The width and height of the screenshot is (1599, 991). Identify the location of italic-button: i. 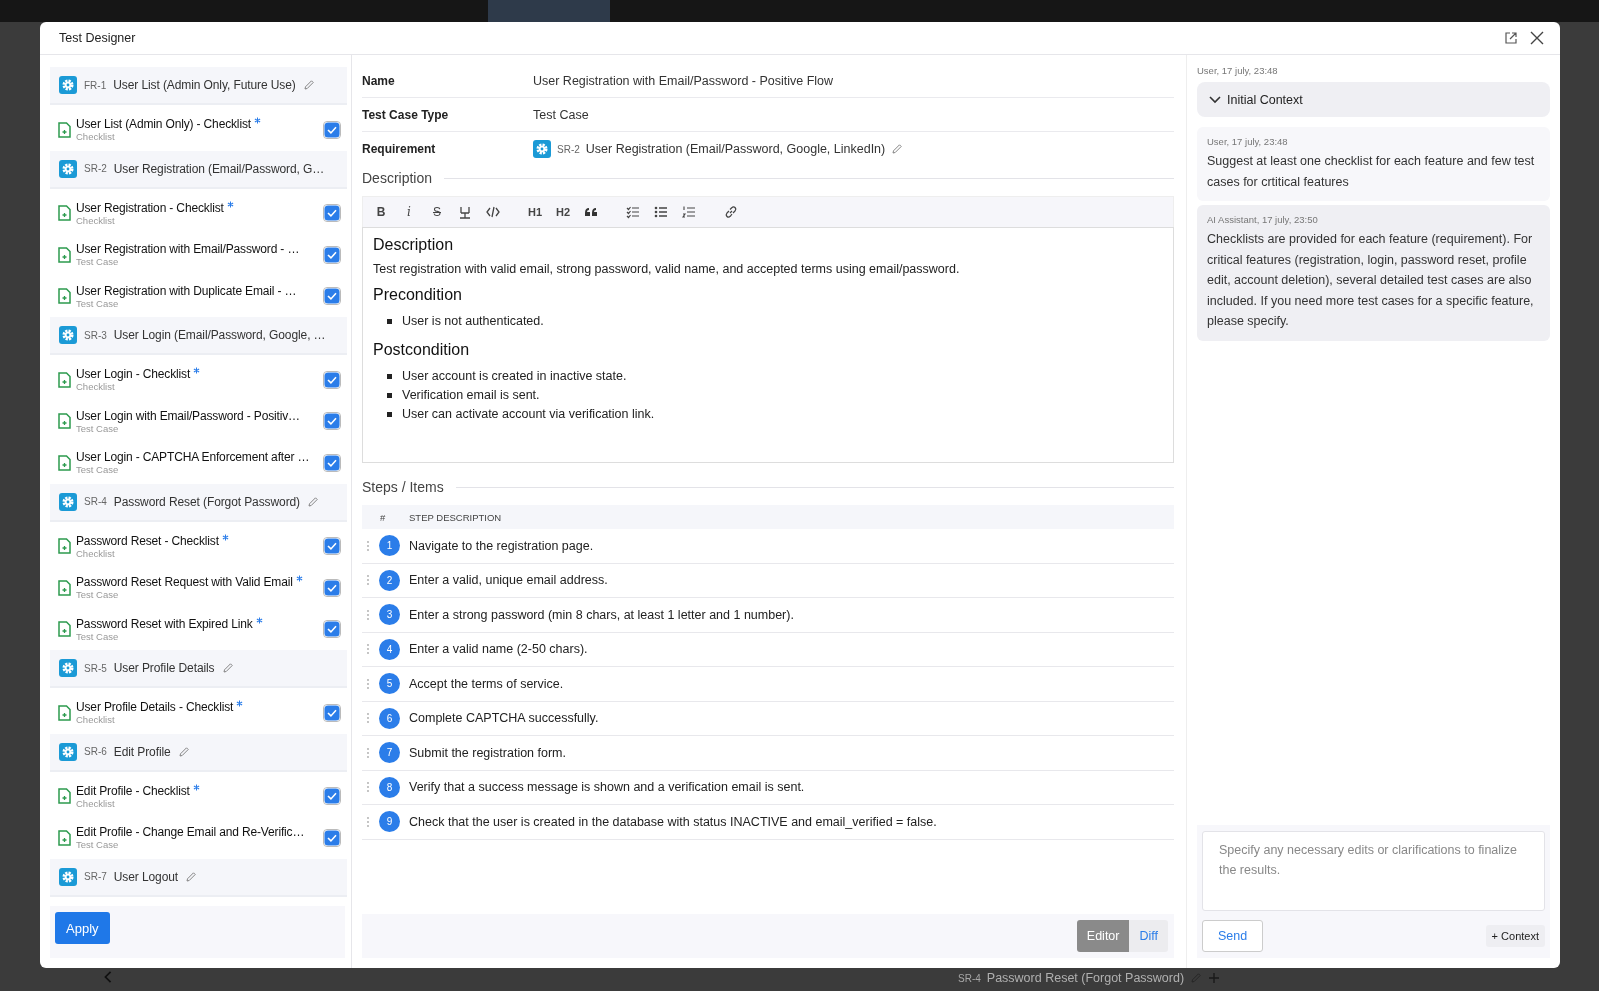
(409, 212).